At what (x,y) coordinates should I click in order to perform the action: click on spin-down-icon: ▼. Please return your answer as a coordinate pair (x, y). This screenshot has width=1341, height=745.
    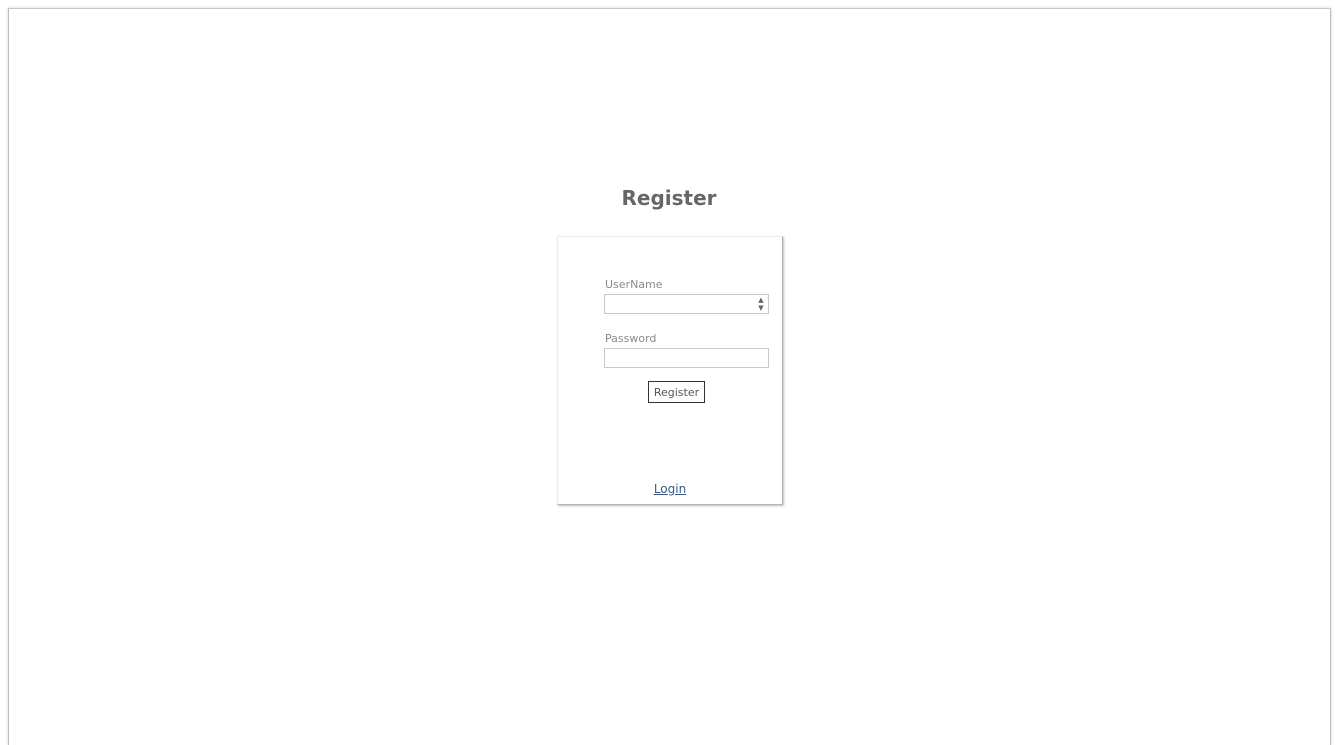
    Looking at the image, I should click on (760, 308).